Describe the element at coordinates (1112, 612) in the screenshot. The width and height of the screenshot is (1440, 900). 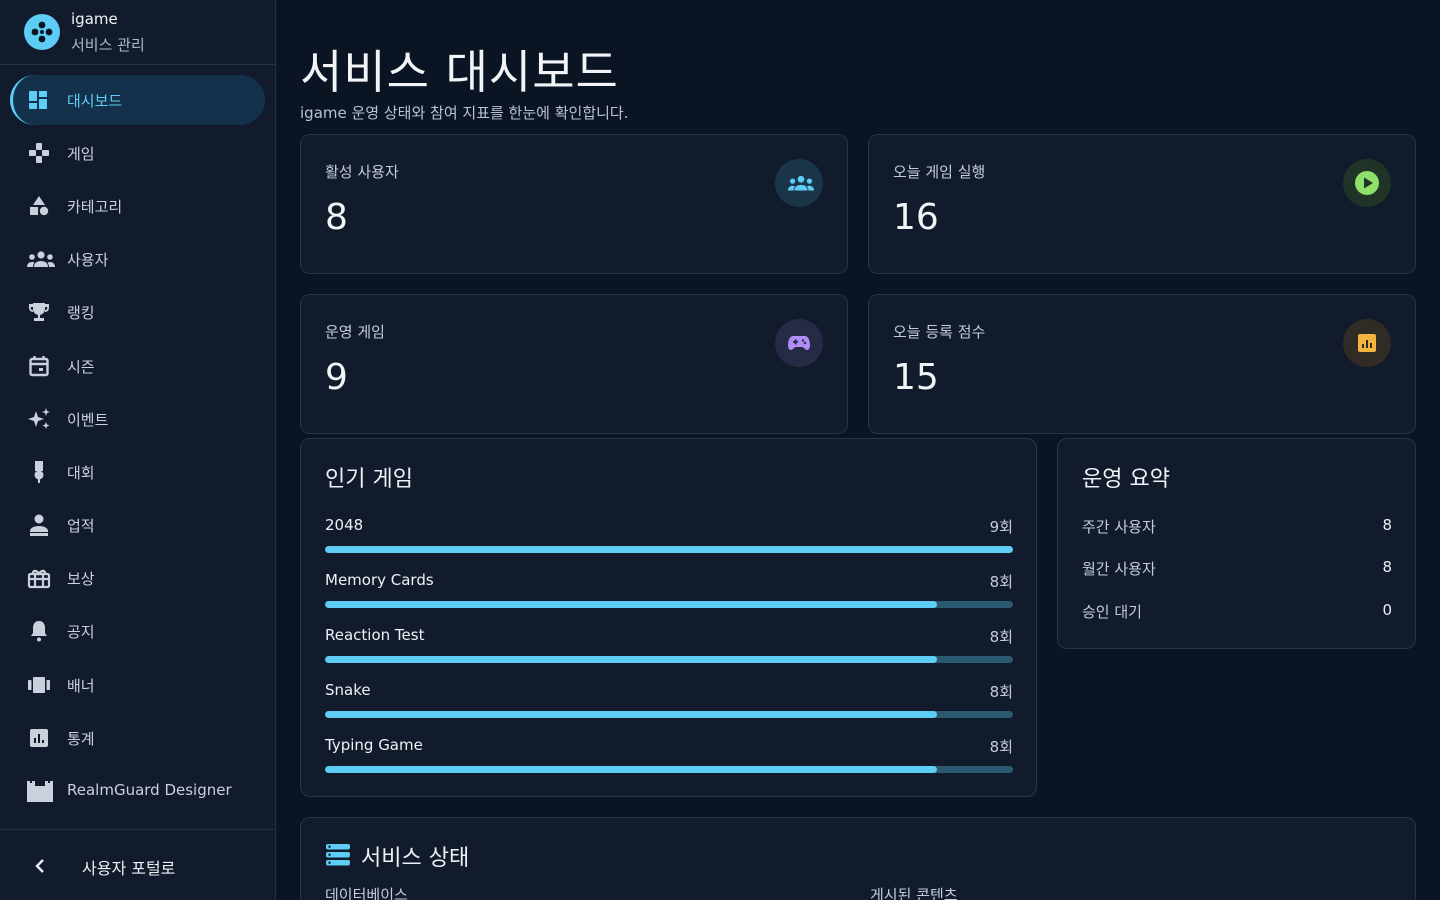
I see `summary-label: 승인 대기` at that location.